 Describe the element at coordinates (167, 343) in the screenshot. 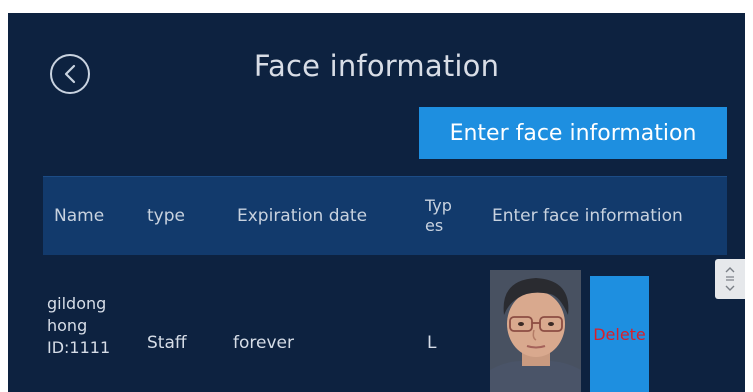

I see `type-cell: Staff` at that location.